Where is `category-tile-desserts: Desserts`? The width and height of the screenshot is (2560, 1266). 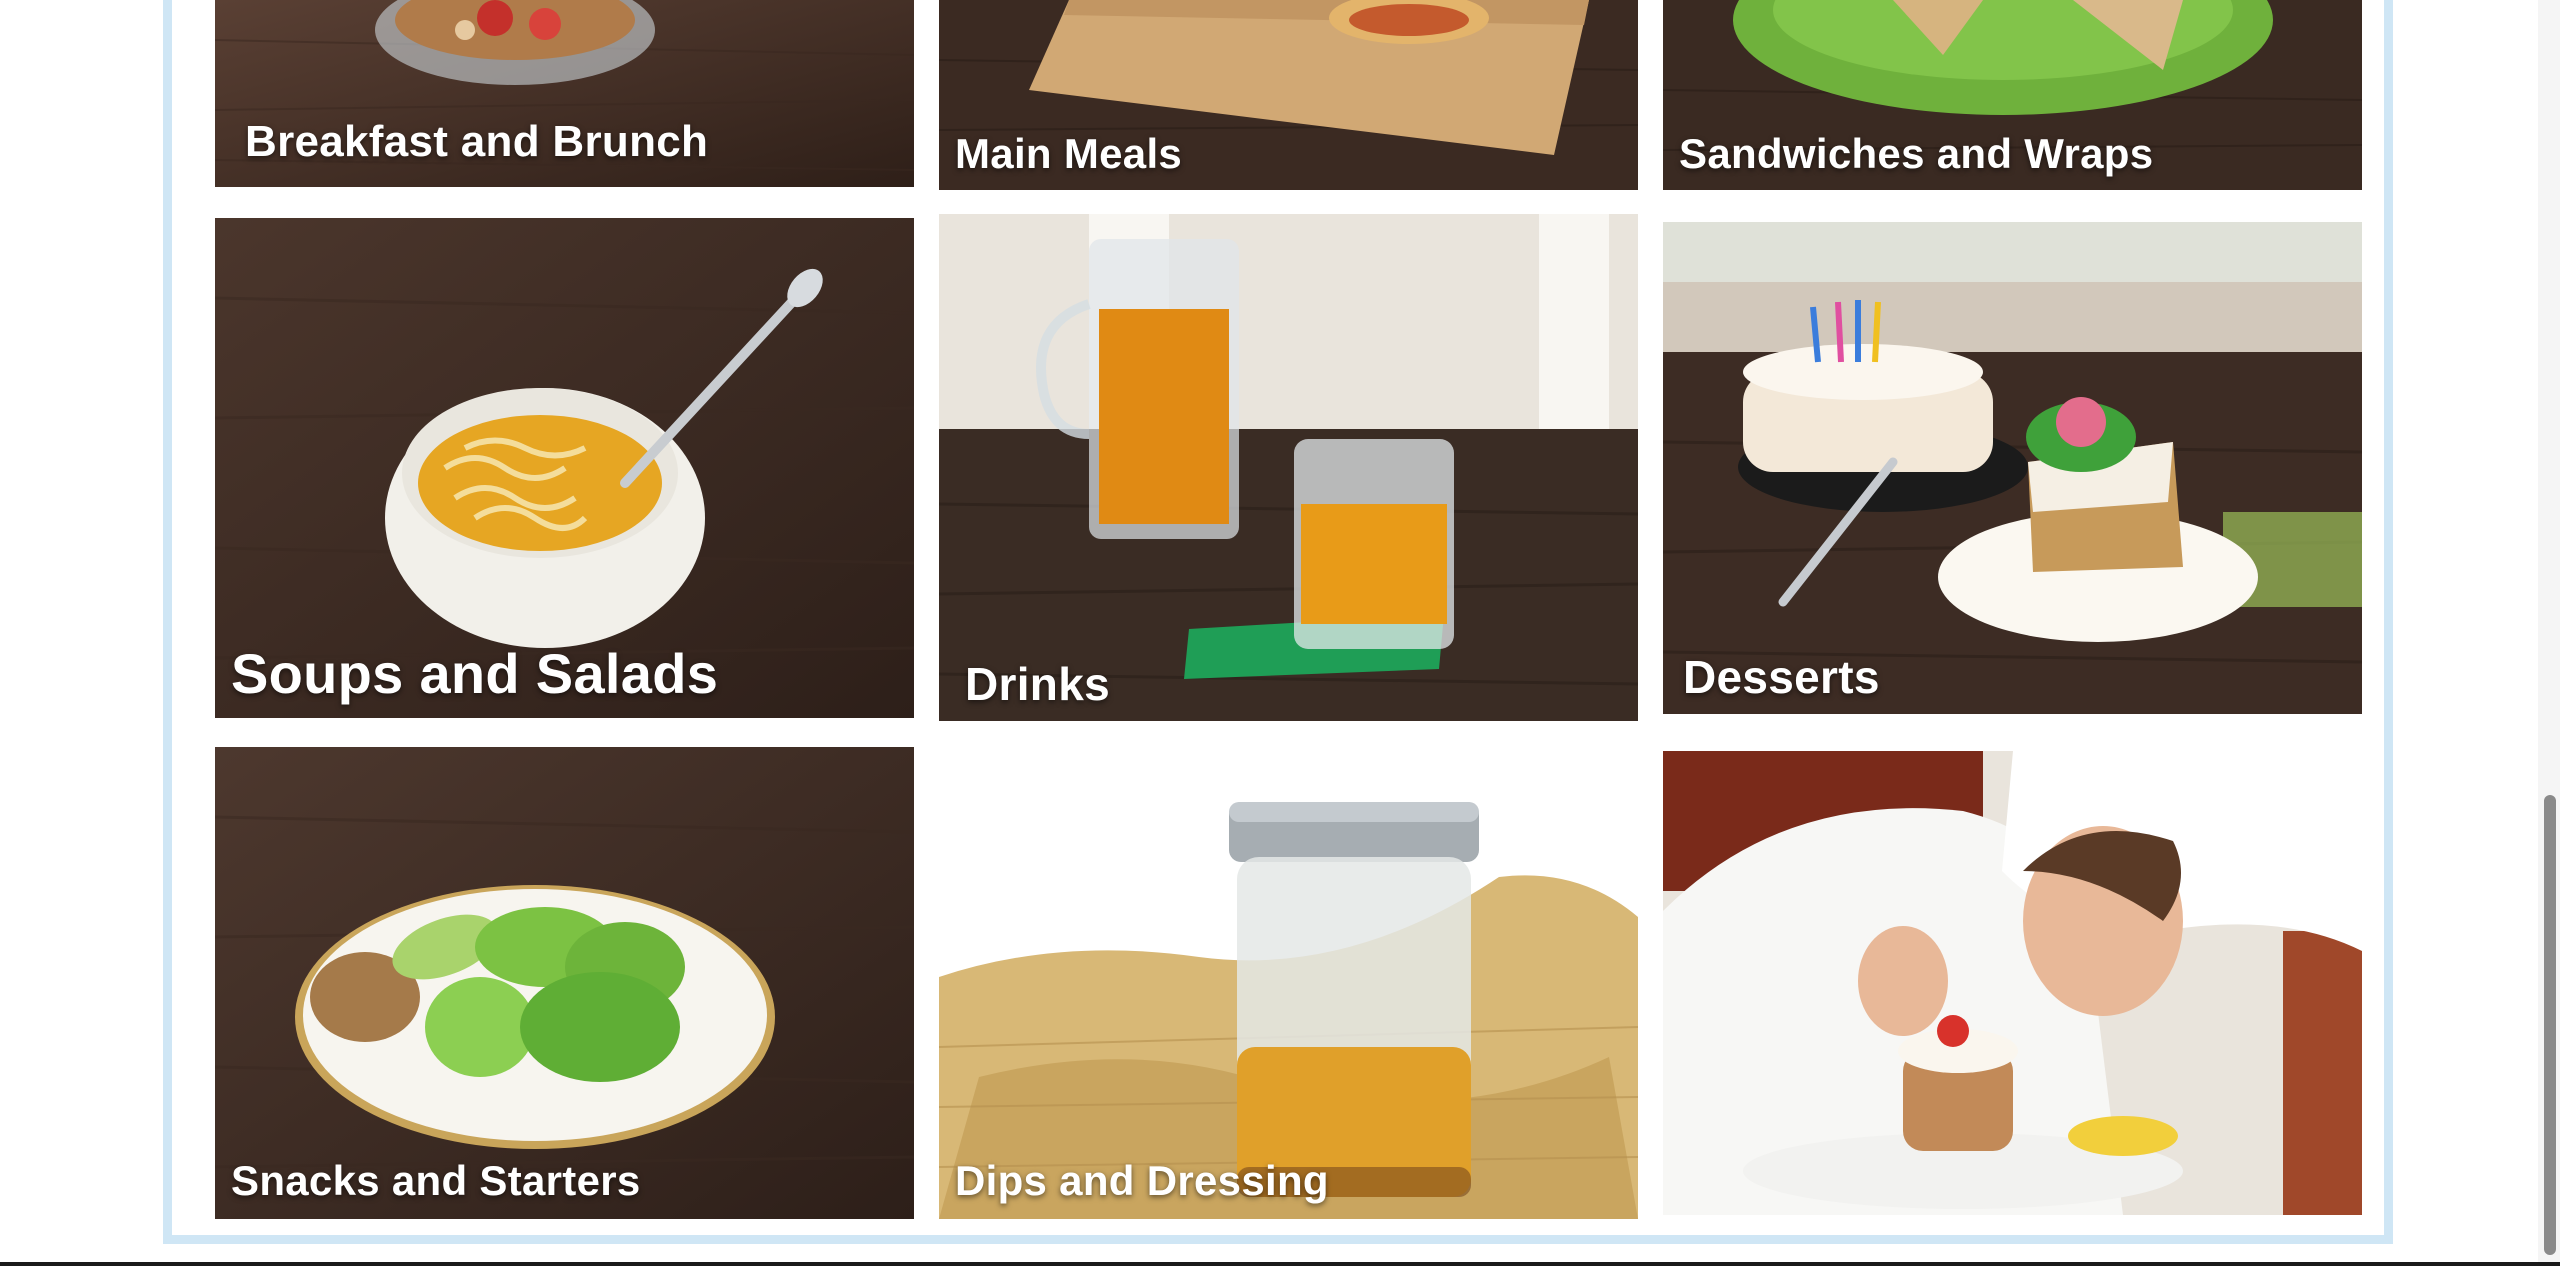 category-tile-desserts: Desserts is located at coordinates (2012, 468).